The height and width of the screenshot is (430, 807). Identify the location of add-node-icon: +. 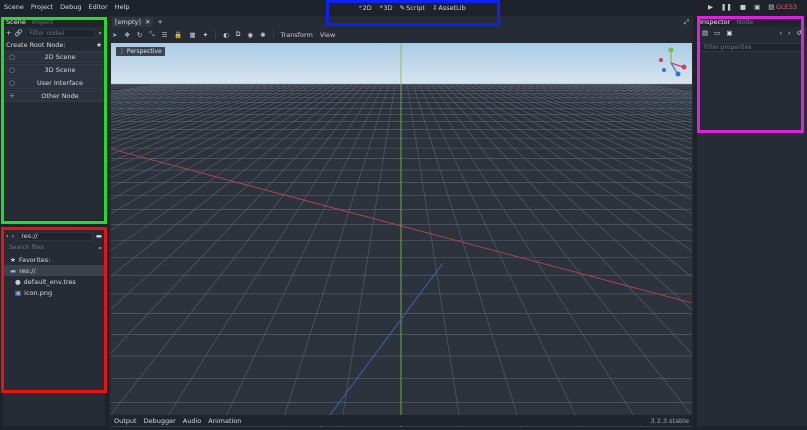
(8, 33).